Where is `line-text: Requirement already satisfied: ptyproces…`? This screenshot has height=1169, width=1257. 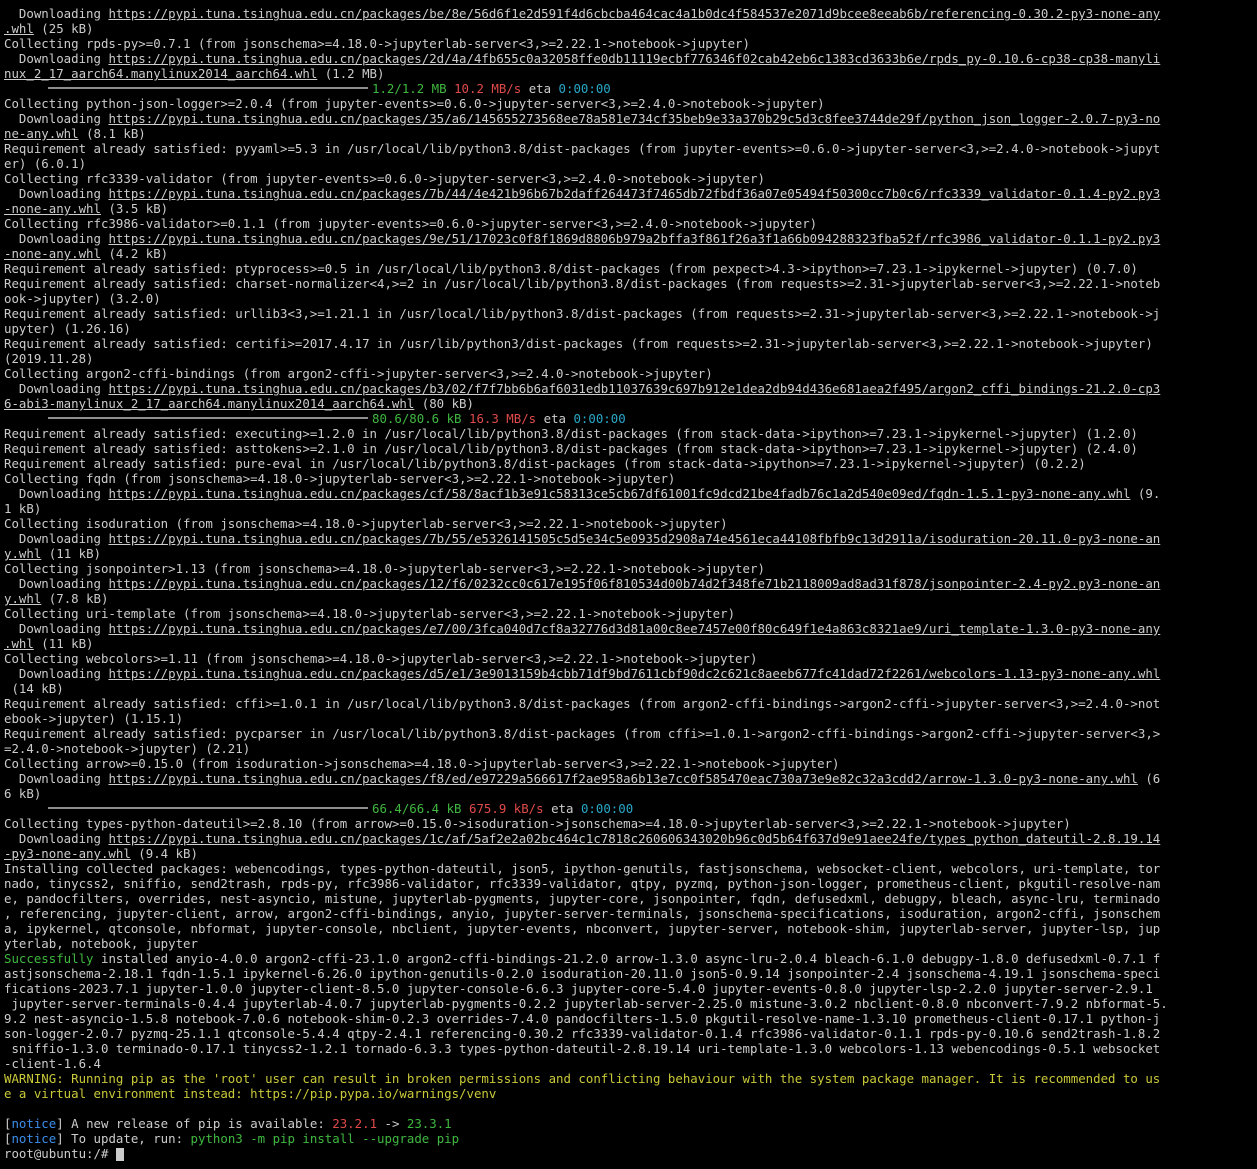 line-text: Requirement already satisfied: ptyproces… is located at coordinates (571, 268).